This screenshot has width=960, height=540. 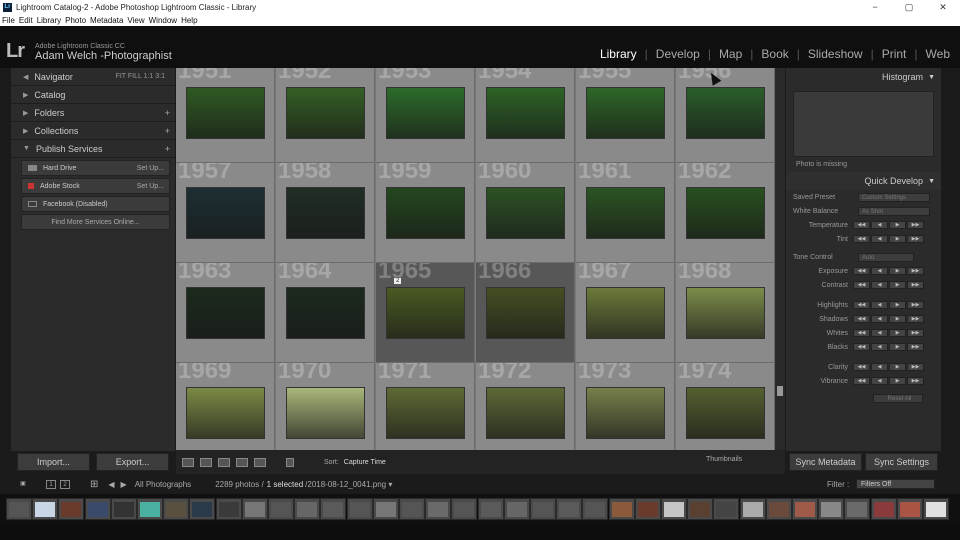 What do you see at coordinates (895, 484) in the screenshot?
I see `filter-dropdown: Filters Off` at bounding box center [895, 484].